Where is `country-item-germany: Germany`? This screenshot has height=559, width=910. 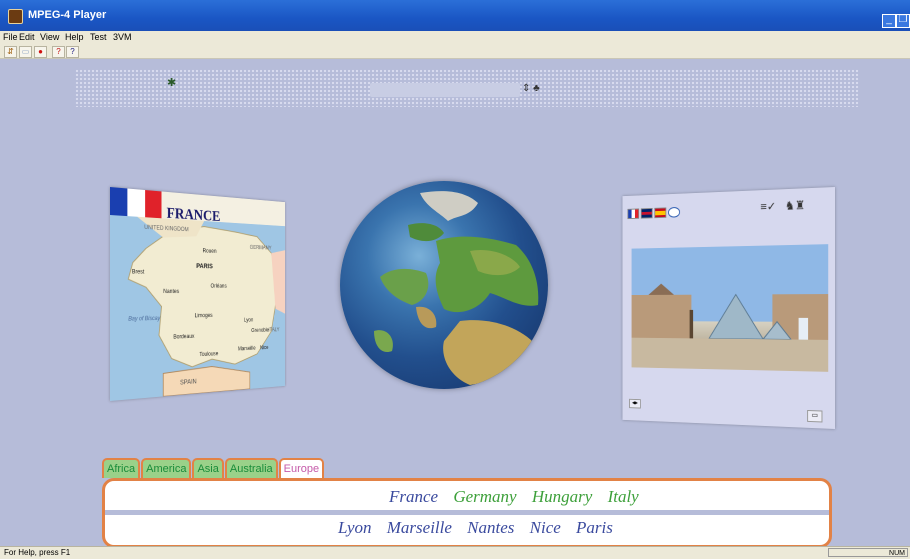 country-item-germany: Germany is located at coordinates (484, 496).